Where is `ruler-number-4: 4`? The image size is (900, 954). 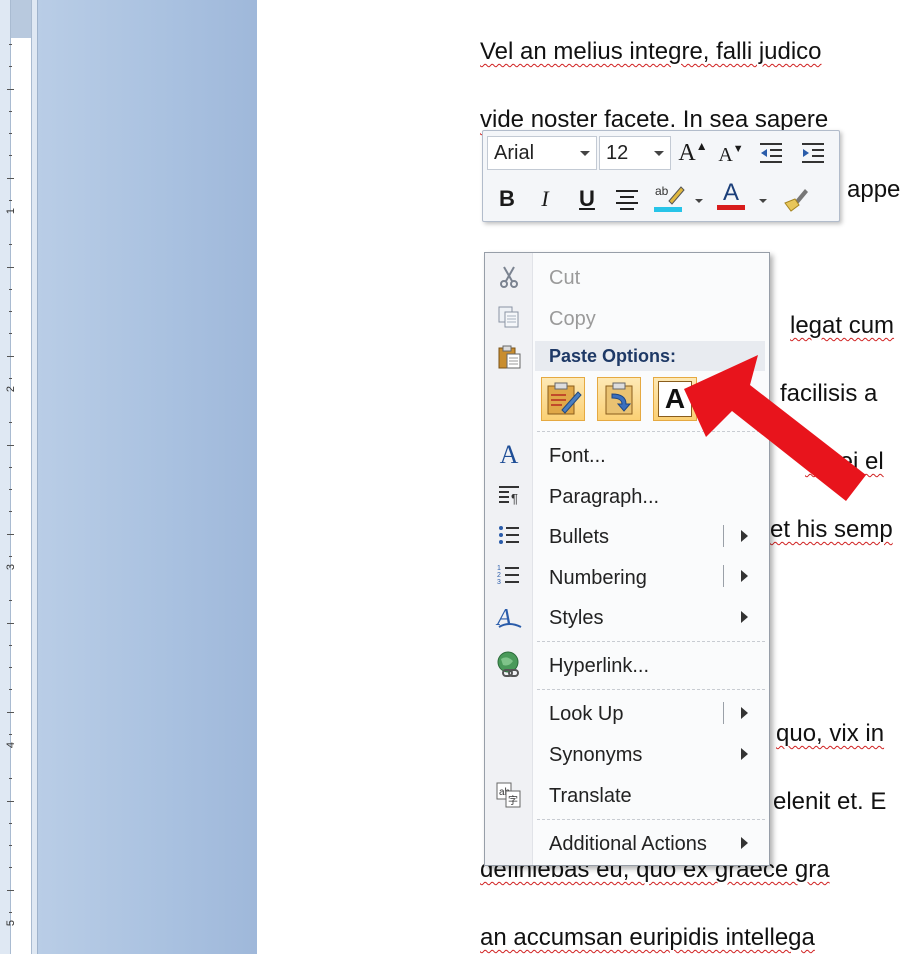
ruler-number-4: 4 is located at coordinates (11, 745).